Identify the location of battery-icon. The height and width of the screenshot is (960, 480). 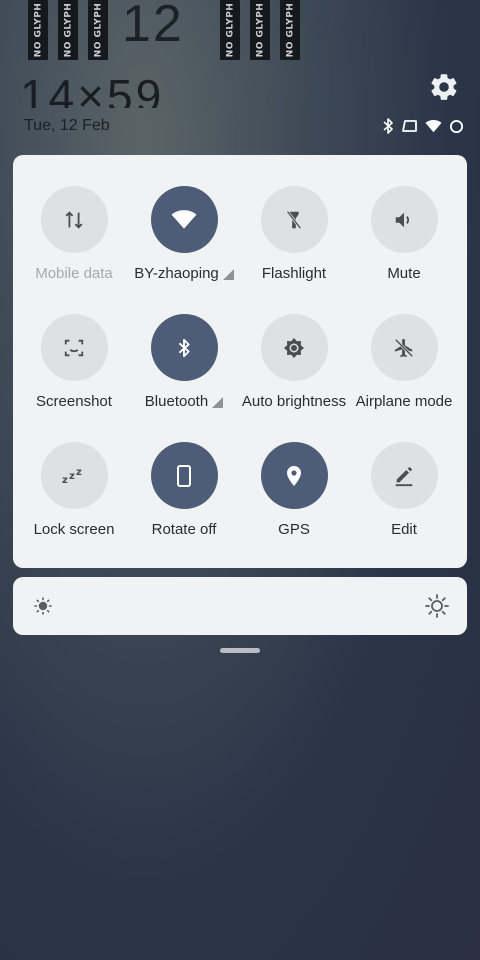
(456, 126).